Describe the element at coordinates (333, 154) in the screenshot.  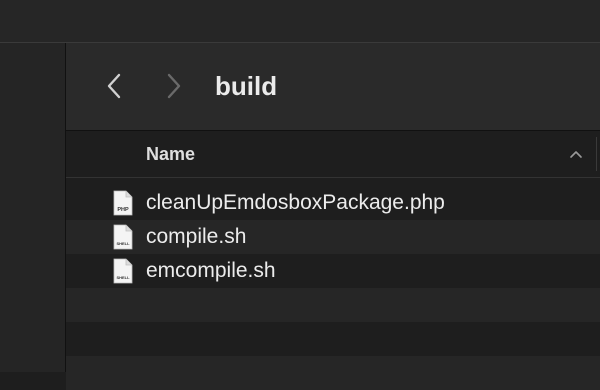
I see `list-header: Name` at that location.